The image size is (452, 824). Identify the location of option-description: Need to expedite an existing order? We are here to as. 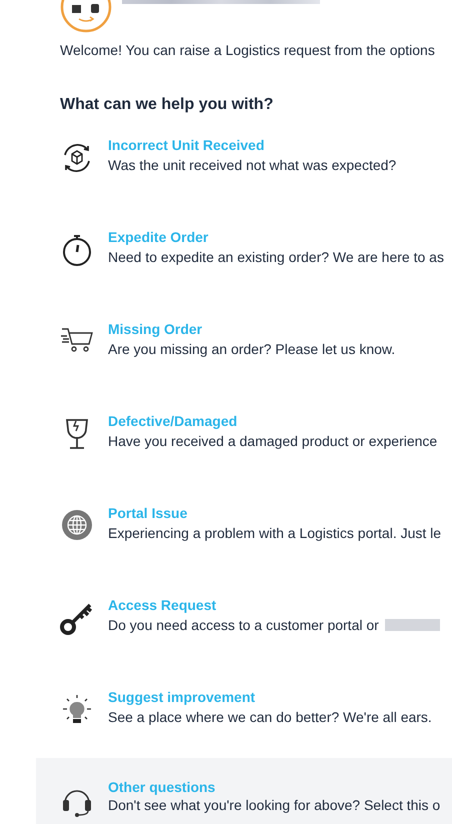
(276, 257).